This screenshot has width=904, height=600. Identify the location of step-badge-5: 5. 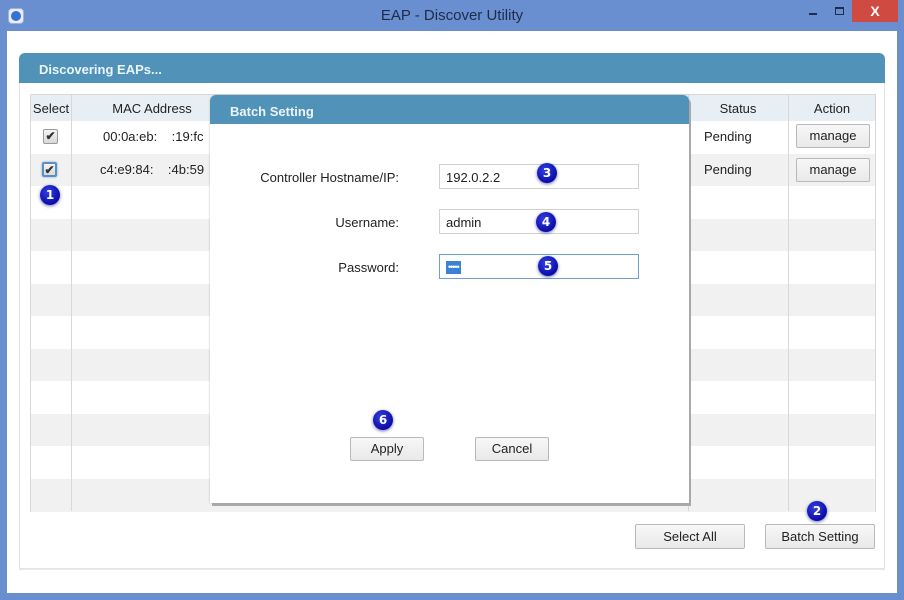
(548, 266).